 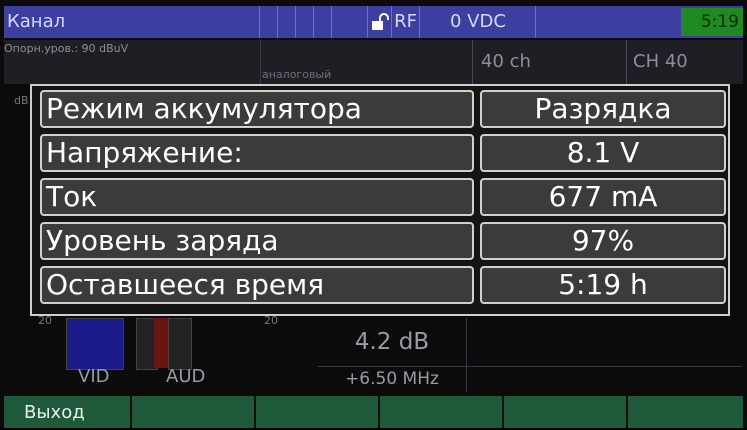 What do you see at coordinates (603, 197) in the screenshot?
I see `current-value: 677 mA` at bounding box center [603, 197].